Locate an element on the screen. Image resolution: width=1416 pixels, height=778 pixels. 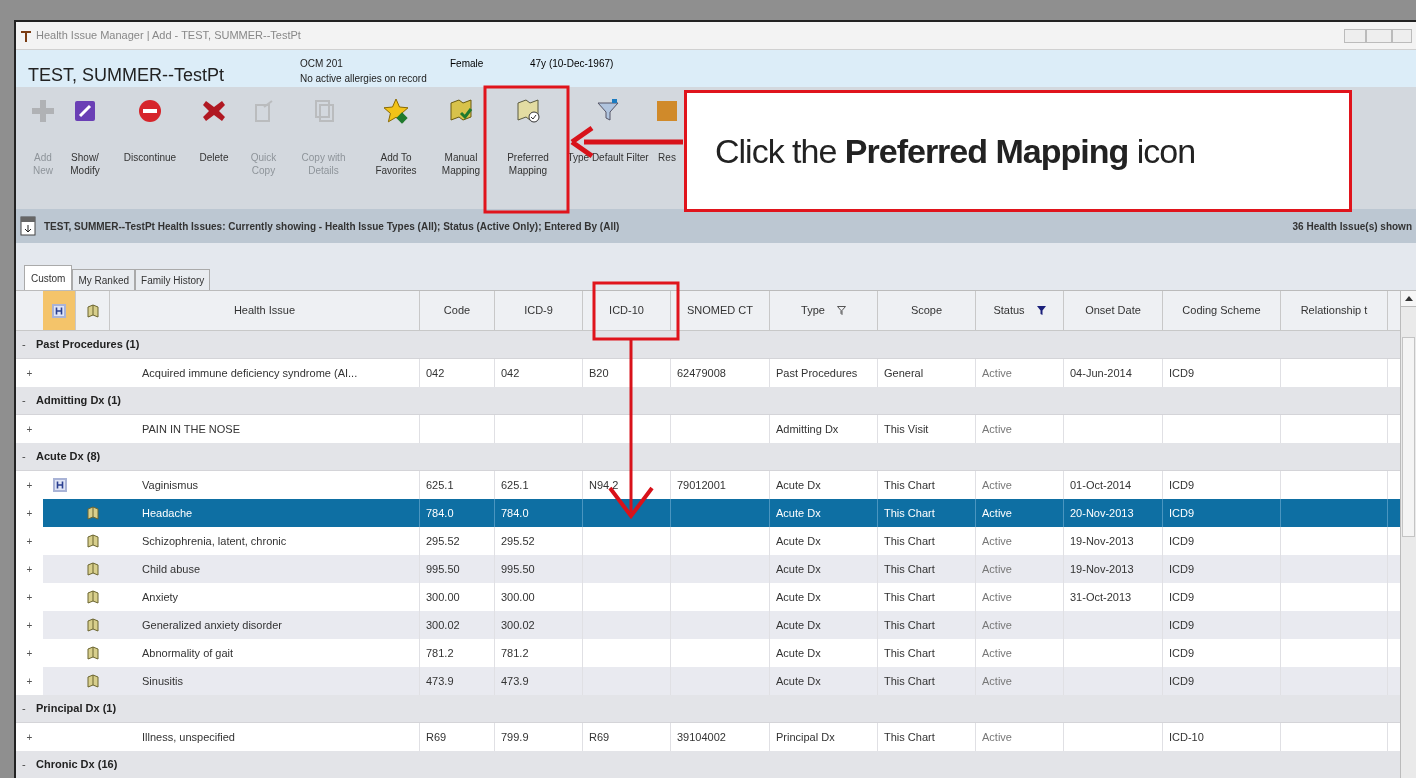
toolbar-button: Discontinue is located at coordinates (150, 130).